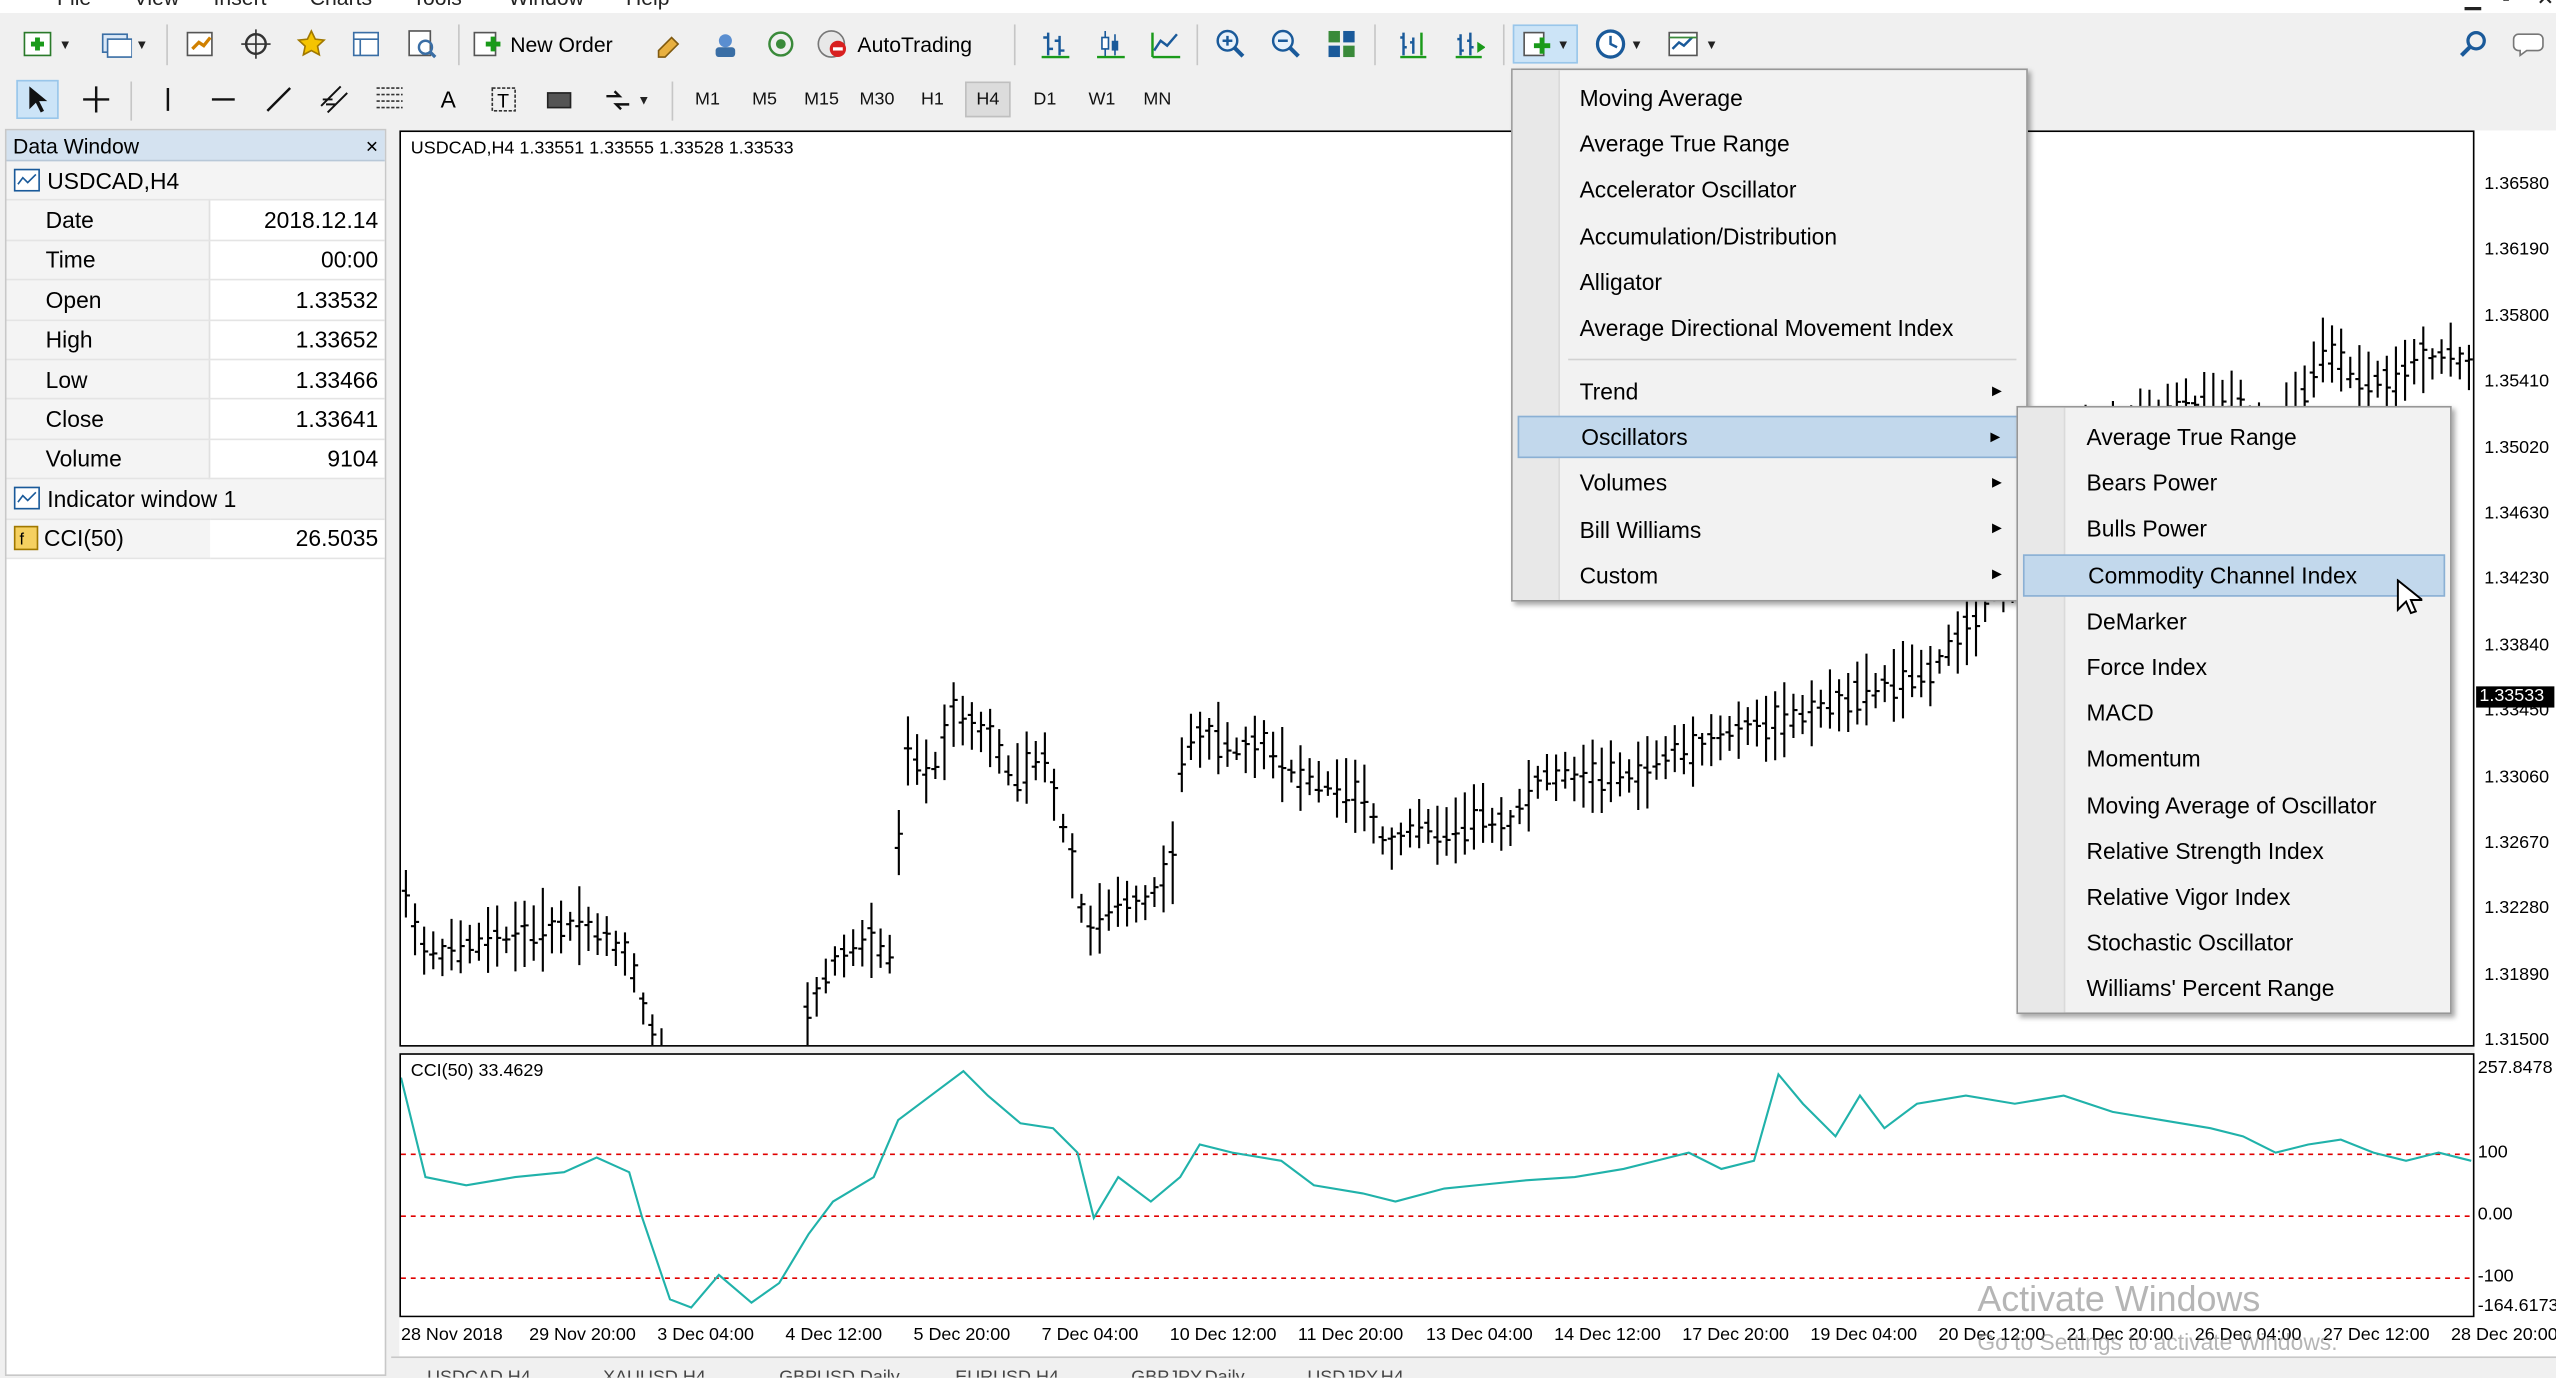 The width and height of the screenshot is (2556, 1378). Describe the element at coordinates (1619, 43) in the screenshot. I see `periods-button: ▼` at that location.